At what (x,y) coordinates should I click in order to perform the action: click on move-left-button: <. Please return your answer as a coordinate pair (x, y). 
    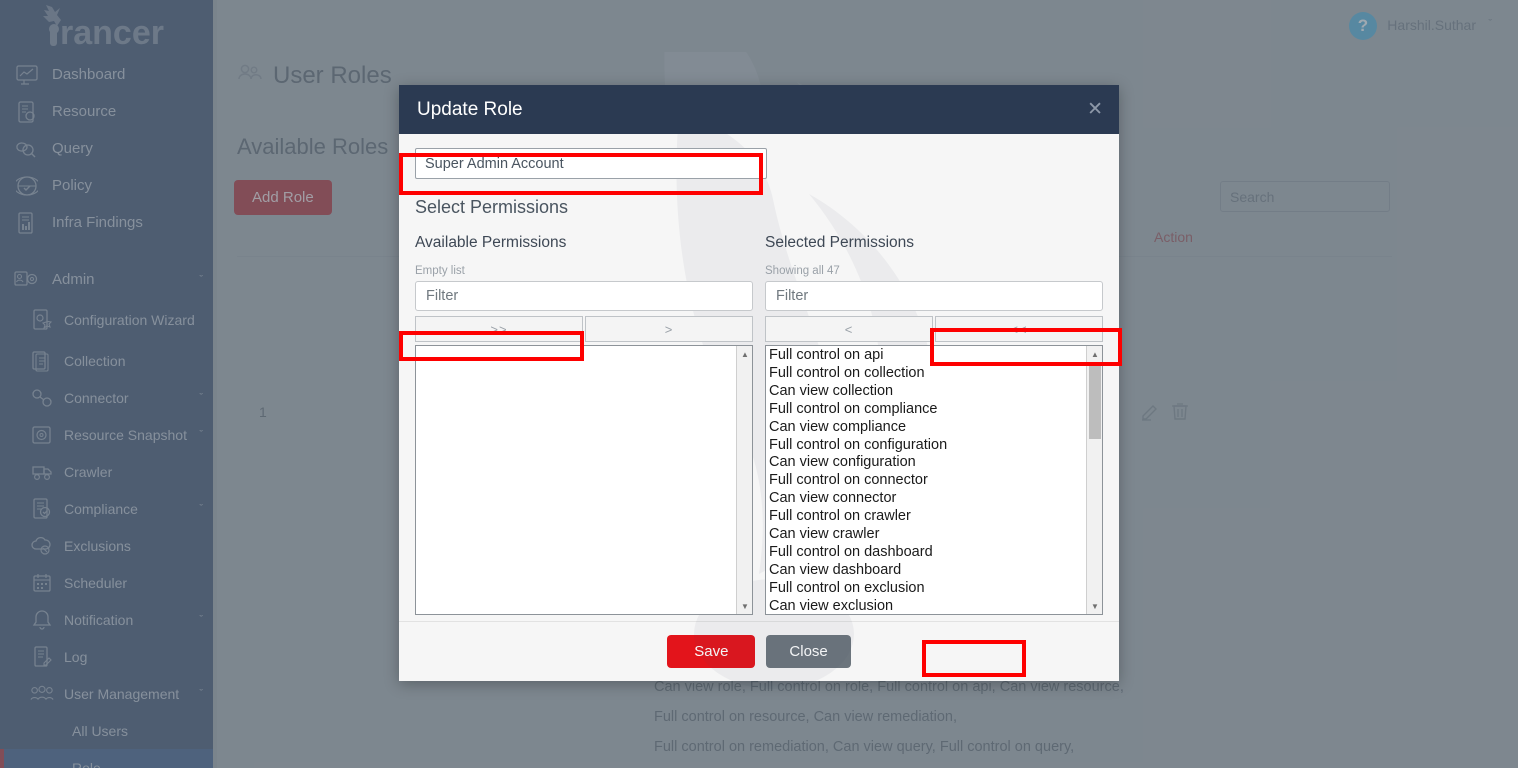
    Looking at the image, I should click on (849, 329).